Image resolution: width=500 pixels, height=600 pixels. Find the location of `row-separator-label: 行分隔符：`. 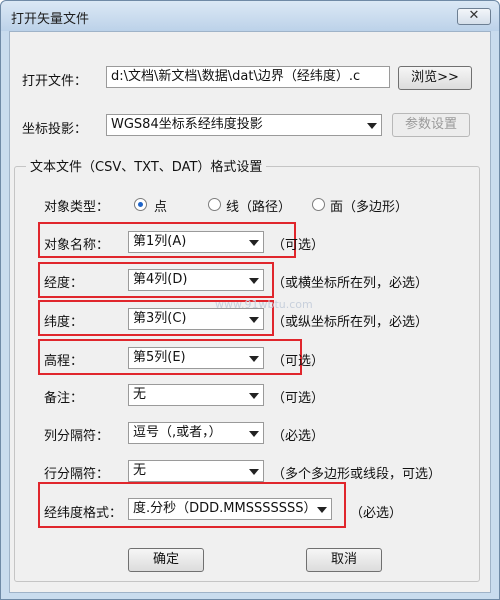

row-separator-label: 行分隔符： is located at coordinates (77, 474).